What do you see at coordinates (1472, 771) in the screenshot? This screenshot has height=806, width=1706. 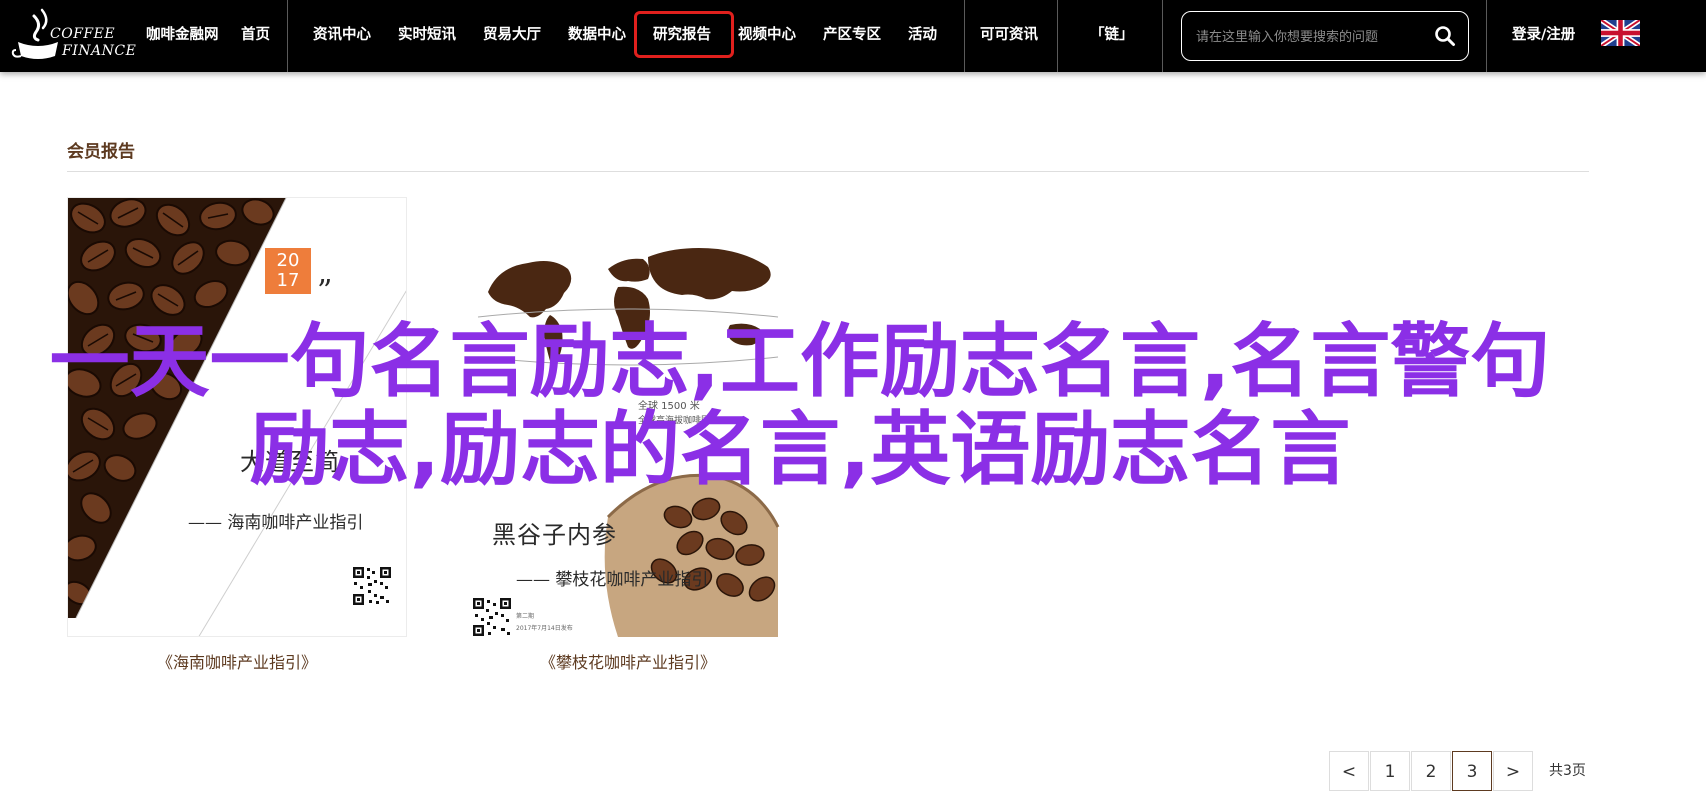 I see `pagination-page-3: 3` at bounding box center [1472, 771].